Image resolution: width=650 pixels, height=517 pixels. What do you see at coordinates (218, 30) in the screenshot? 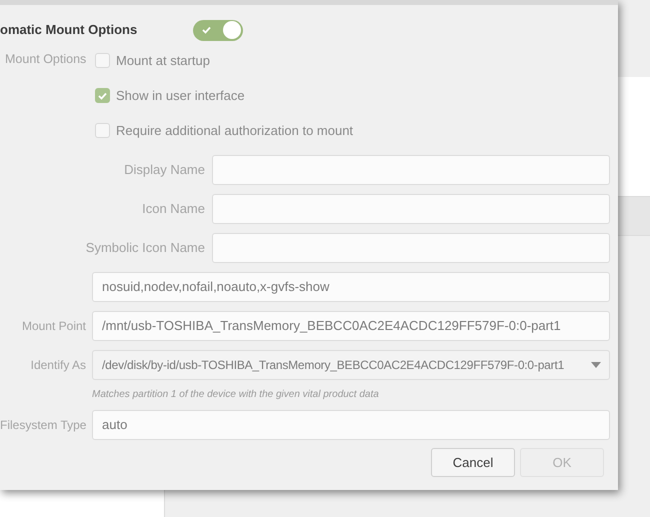
I see `toggle-switch` at bounding box center [218, 30].